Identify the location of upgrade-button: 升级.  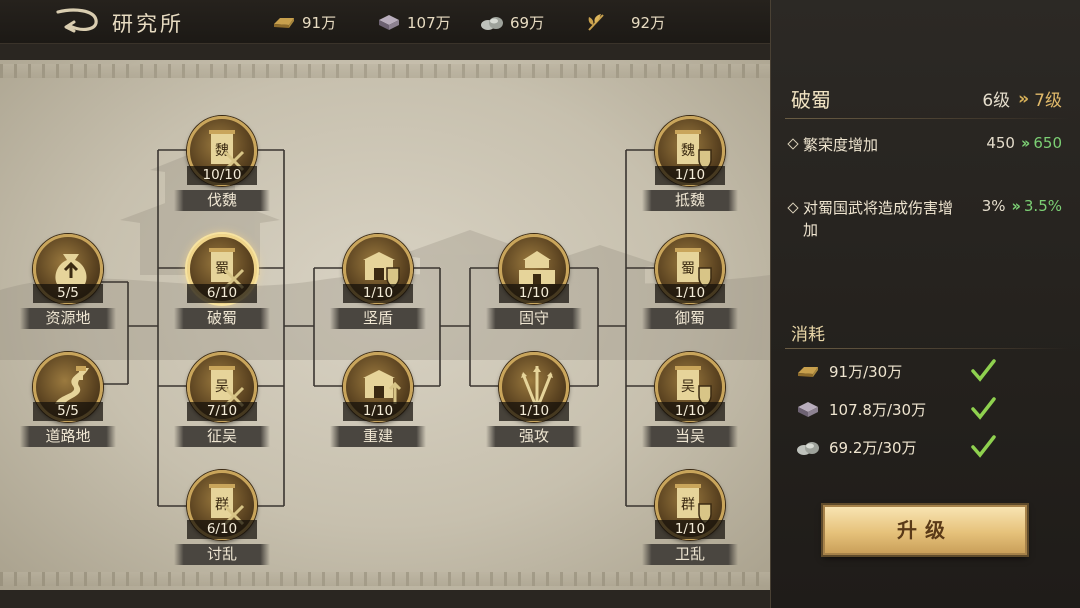
(925, 530).